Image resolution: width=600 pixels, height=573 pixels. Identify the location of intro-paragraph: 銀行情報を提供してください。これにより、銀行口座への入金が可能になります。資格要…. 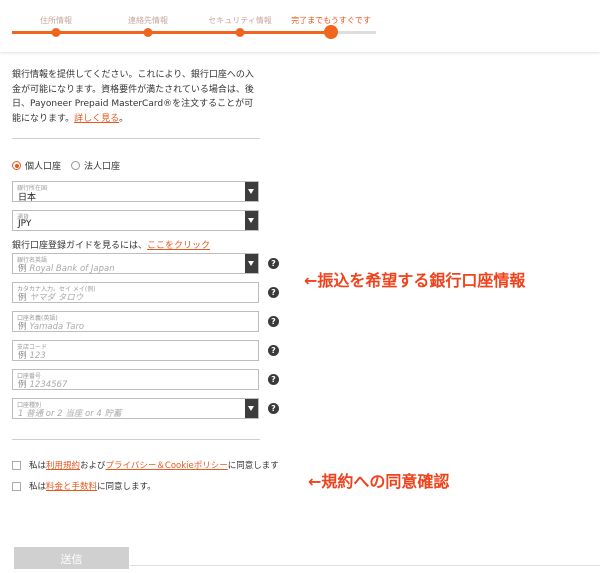
(137, 97).